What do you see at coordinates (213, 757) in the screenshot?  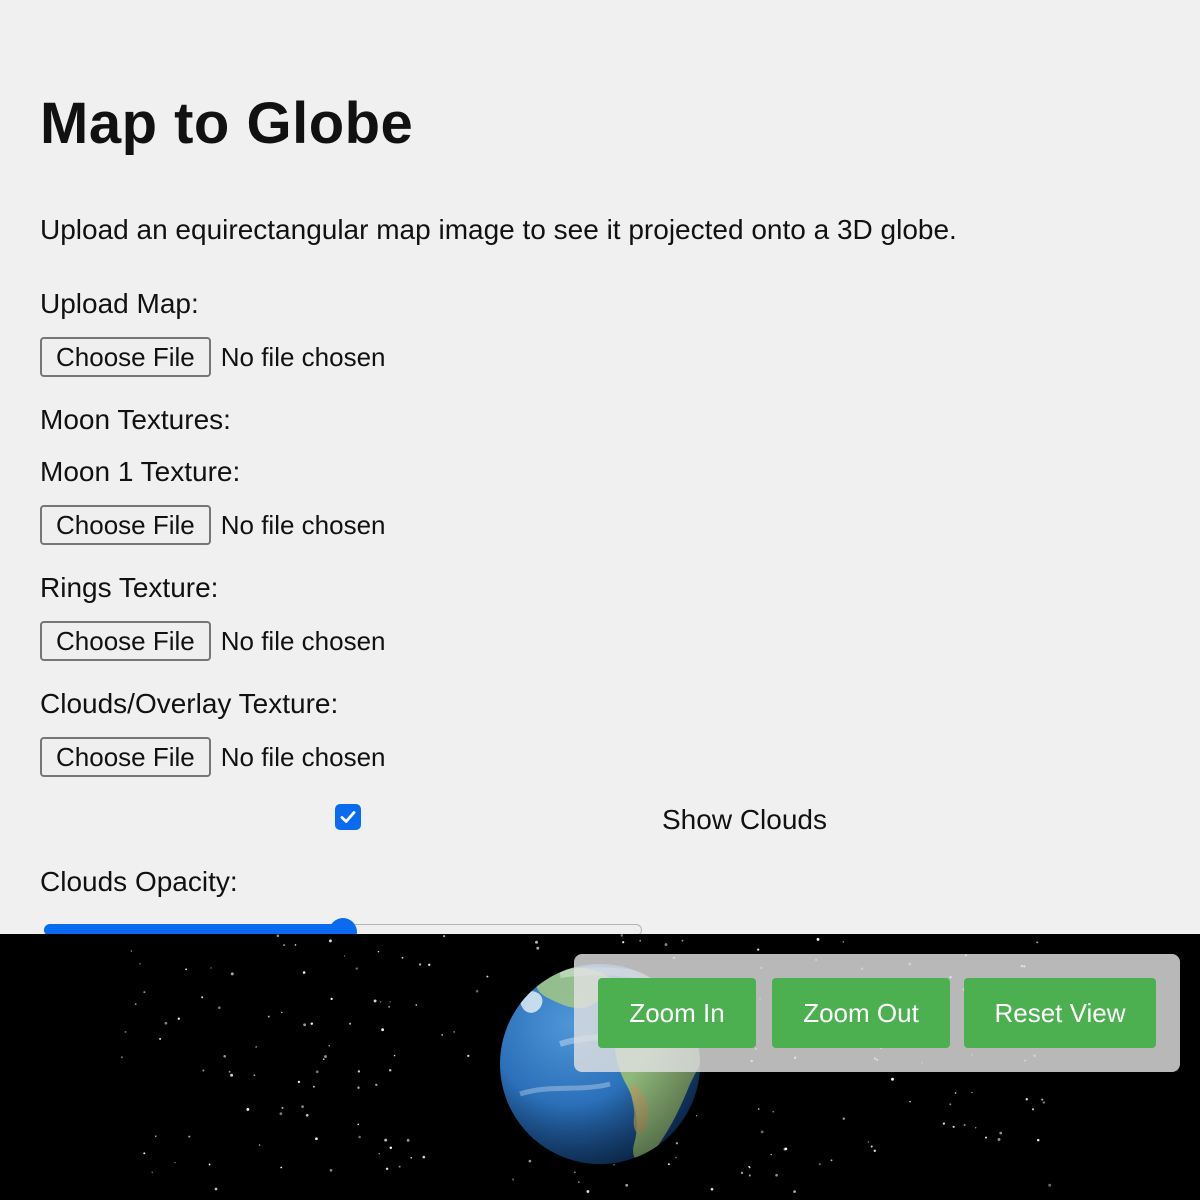 I see `clouds-texture-file-input: Choose File No file chosen` at bounding box center [213, 757].